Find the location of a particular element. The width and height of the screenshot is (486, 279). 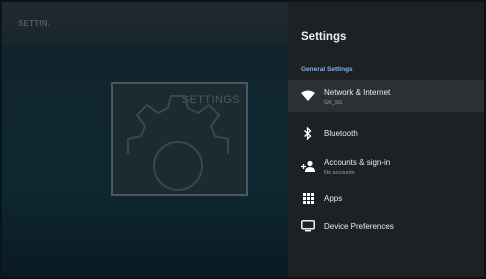

add-account-icon is located at coordinates (308, 166).